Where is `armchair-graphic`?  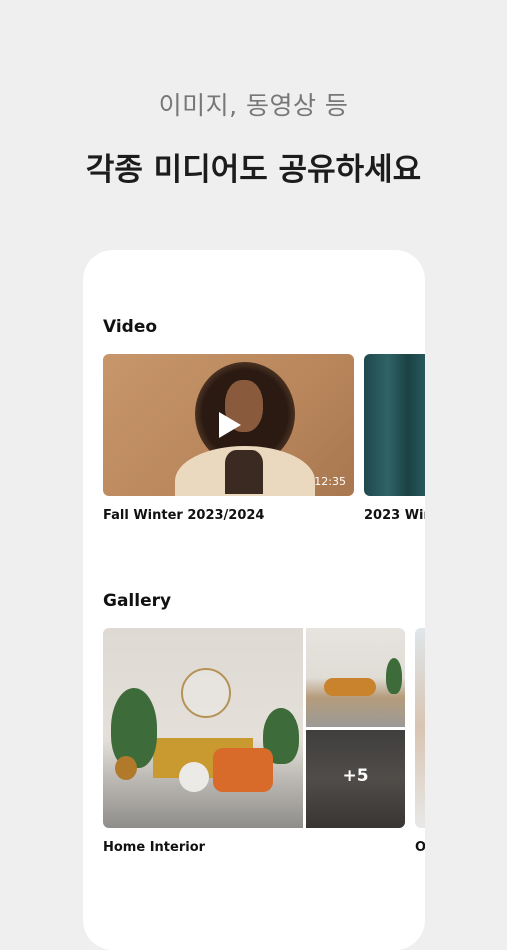 armchair-graphic is located at coordinates (243, 770).